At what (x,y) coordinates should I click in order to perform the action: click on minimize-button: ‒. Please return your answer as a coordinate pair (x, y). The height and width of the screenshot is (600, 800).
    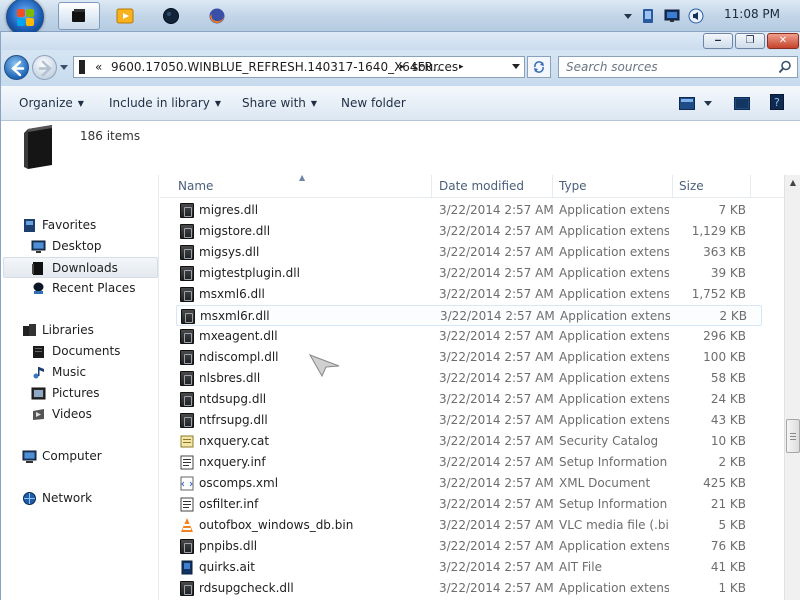
    Looking at the image, I should click on (718, 41).